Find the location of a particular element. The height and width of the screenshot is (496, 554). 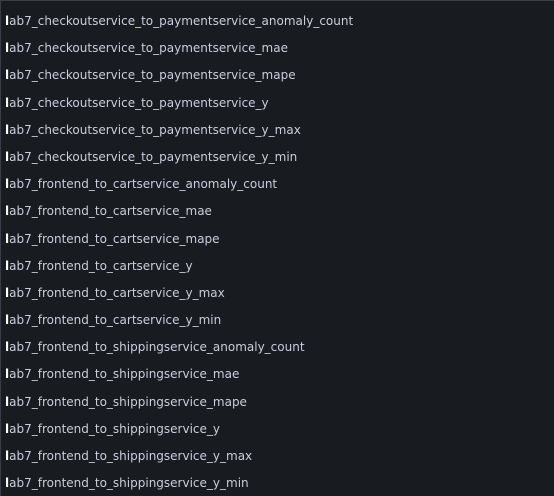

metric-option-label: ab7_frontend_to_shippingservice_y_min is located at coordinates (129, 483).